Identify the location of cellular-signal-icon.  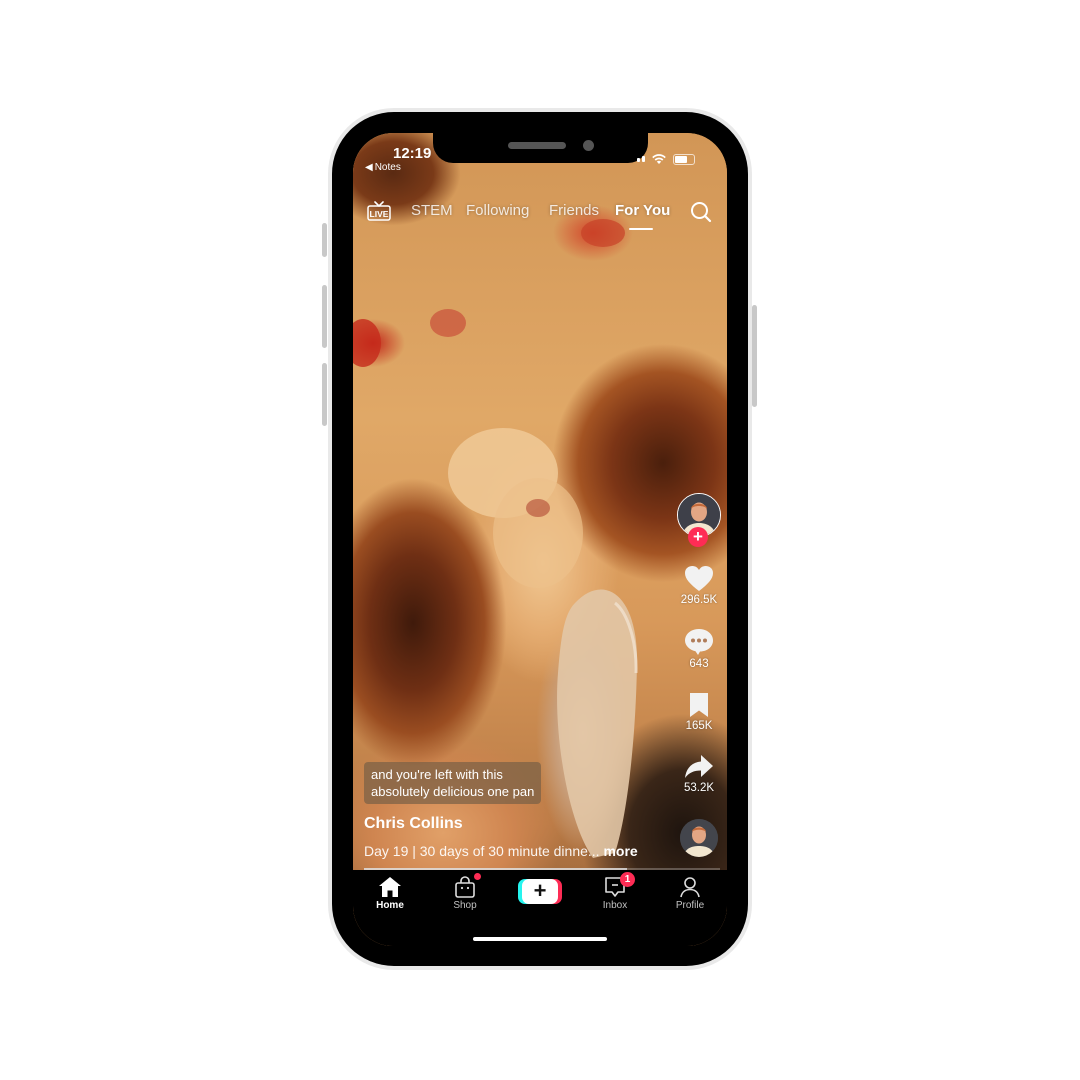
(641, 159).